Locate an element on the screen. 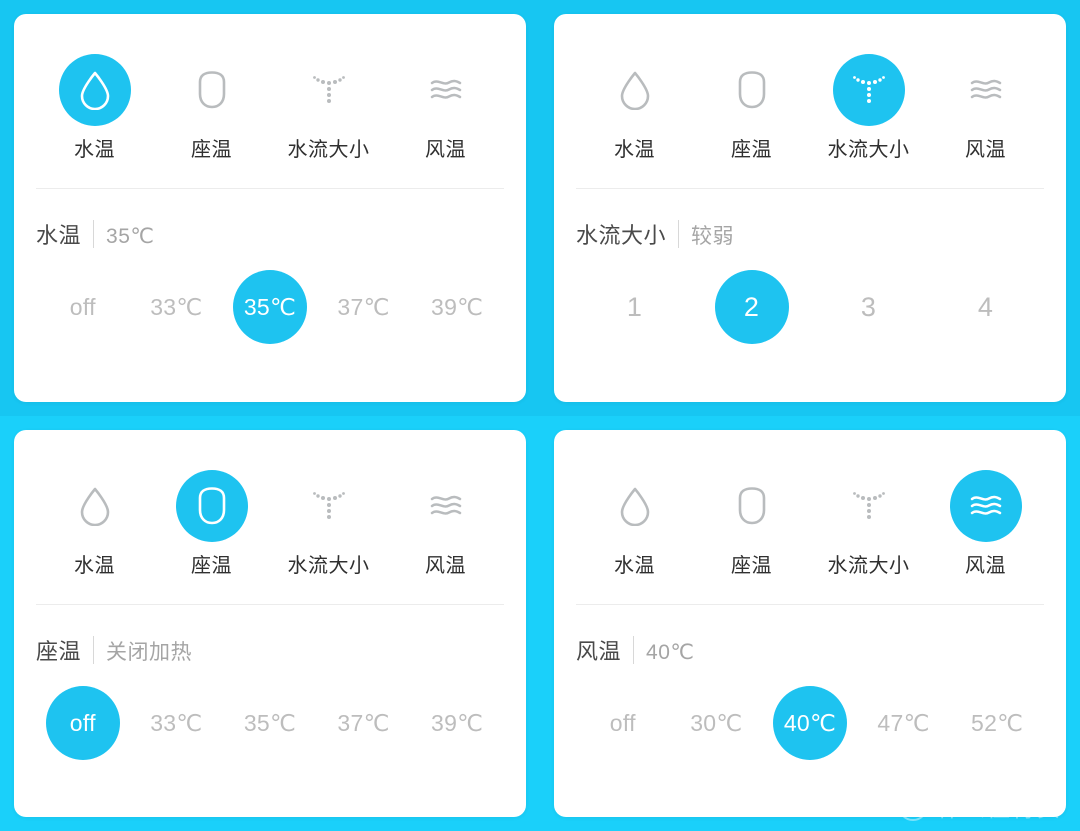 Image resolution: width=1080 pixels, height=831 pixels. option-label: 1 is located at coordinates (635, 307).